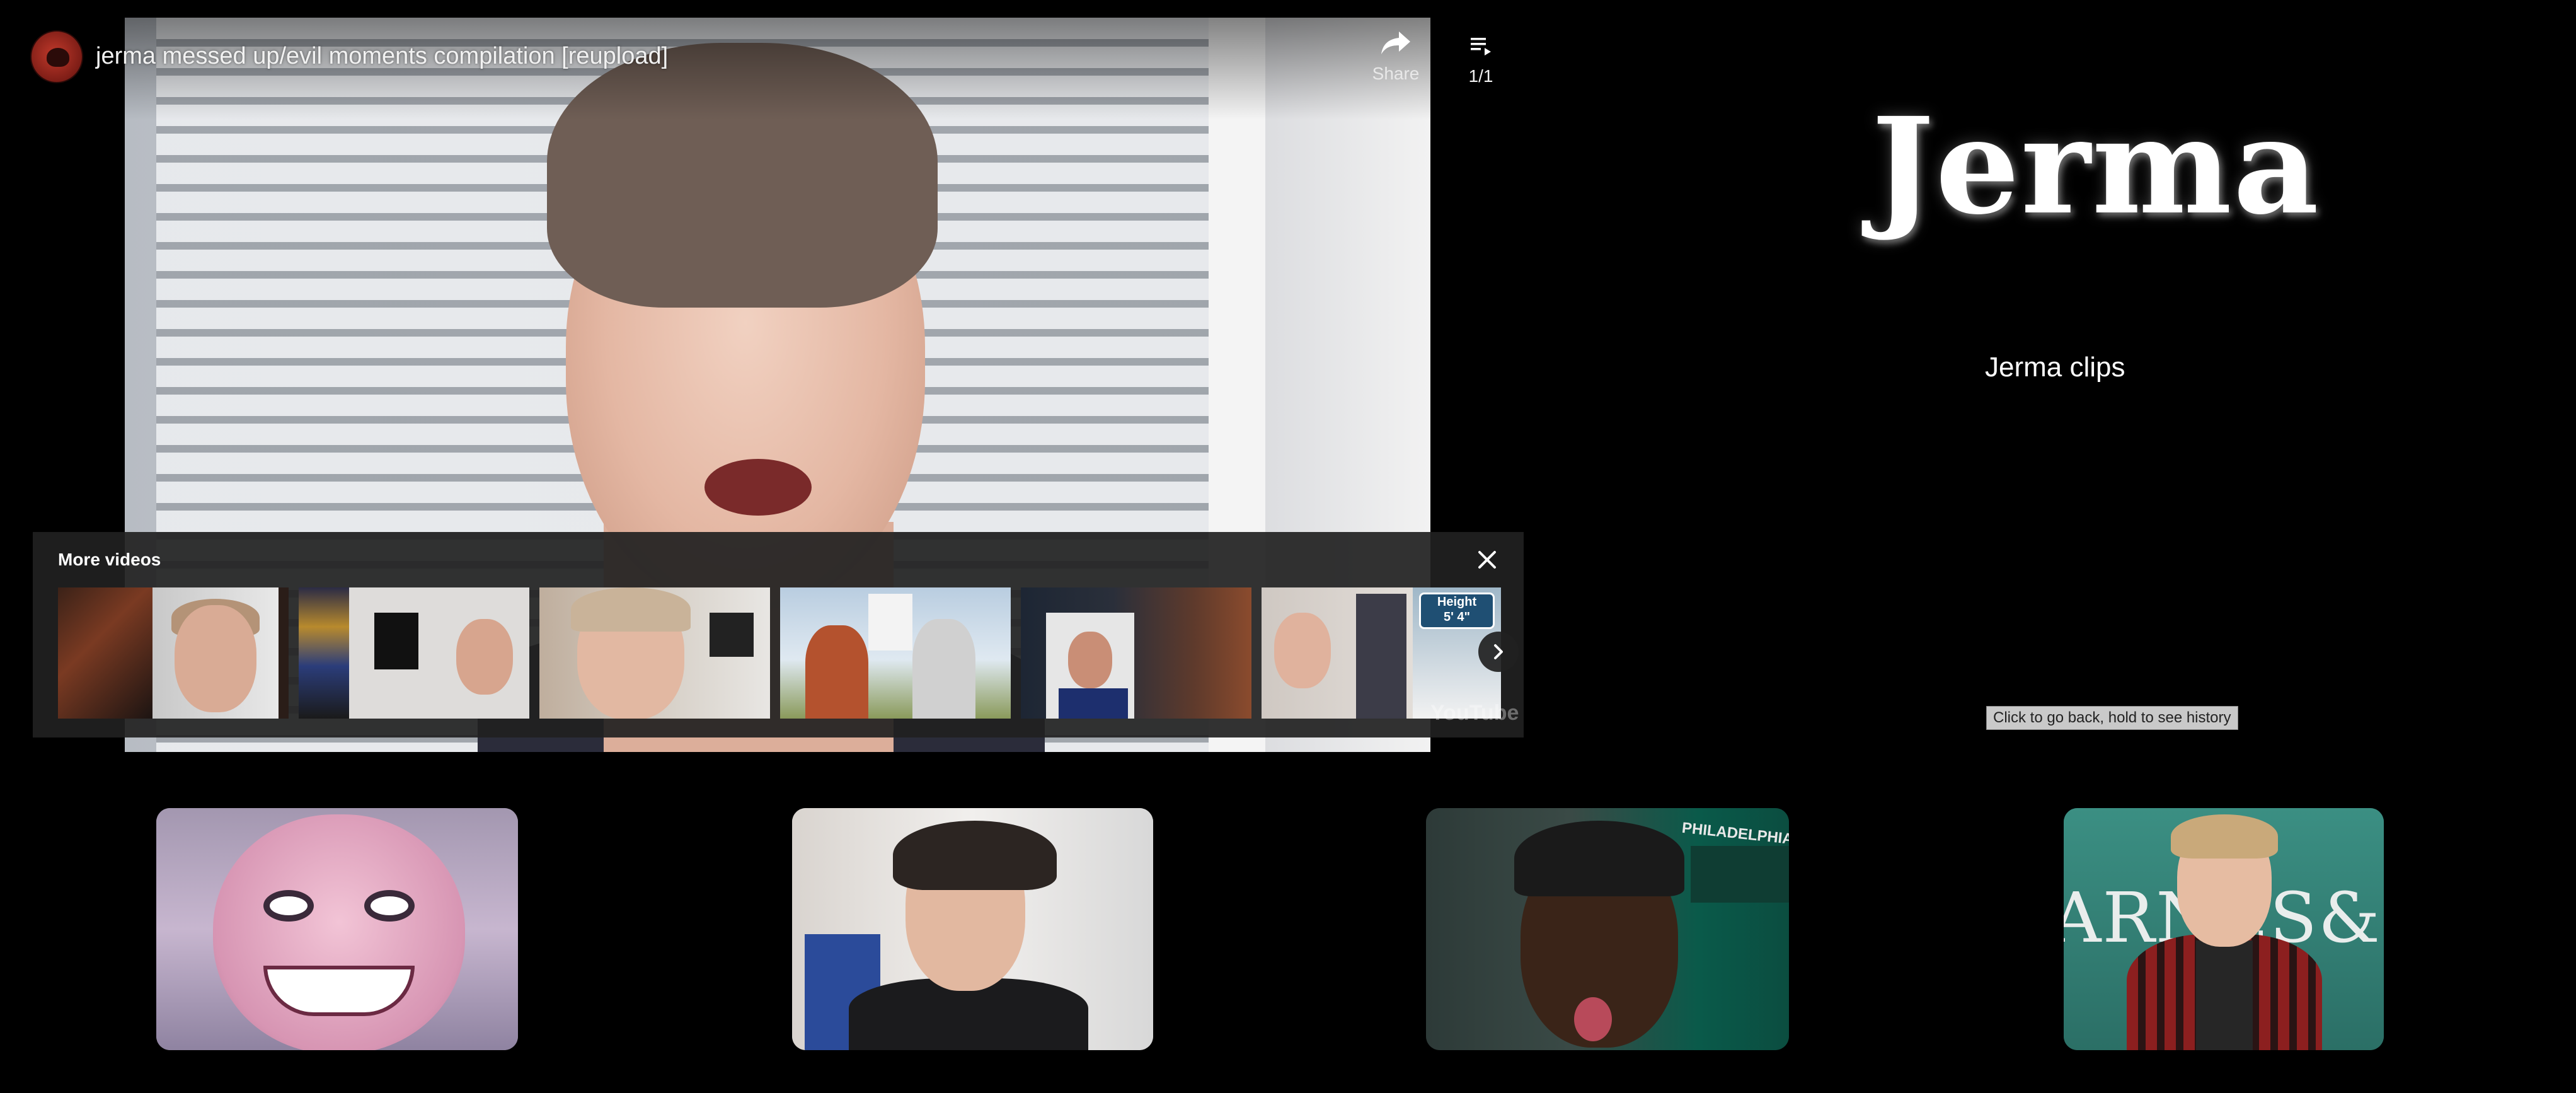 Image resolution: width=2576 pixels, height=1093 pixels. What do you see at coordinates (2096, 166) in the screenshot?
I see `page-title: Jerma` at bounding box center [2096, 166].